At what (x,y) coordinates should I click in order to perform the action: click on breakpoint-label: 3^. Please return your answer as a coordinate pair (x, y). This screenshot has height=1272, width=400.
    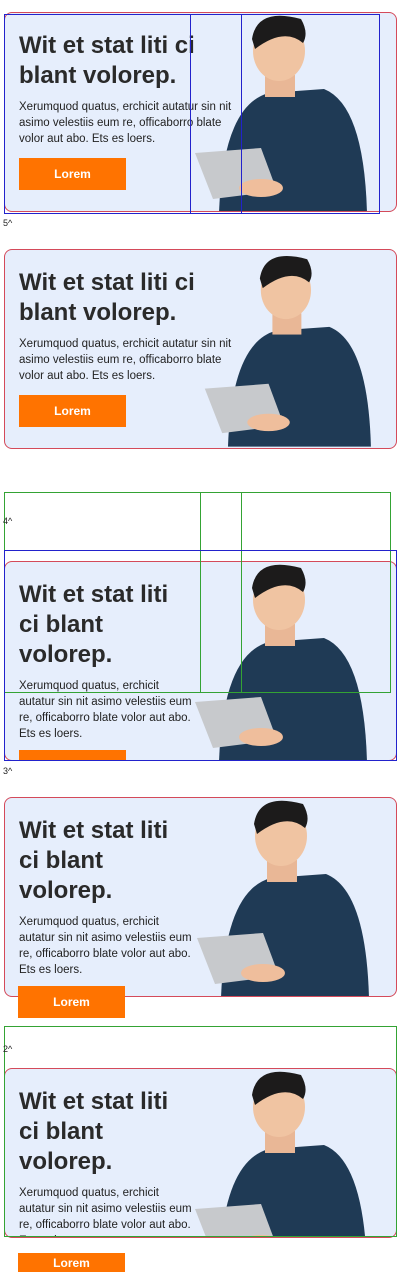
    Looking at the image, I should click on (8, 771).